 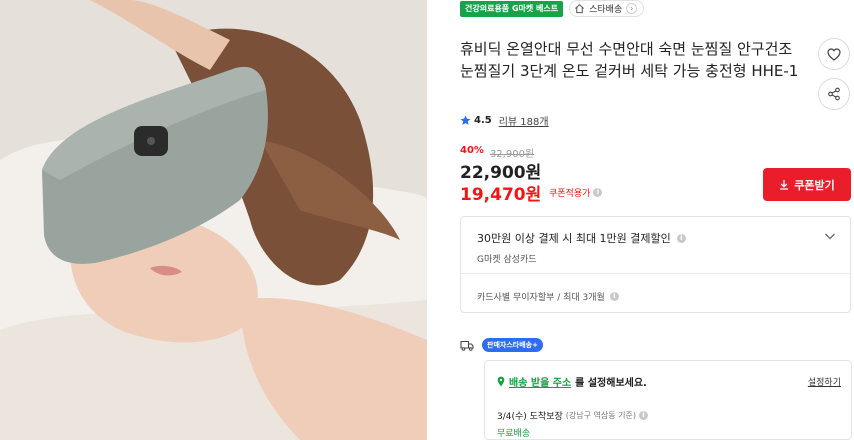 I want to click on share-icon, so click(x=834, y=94).